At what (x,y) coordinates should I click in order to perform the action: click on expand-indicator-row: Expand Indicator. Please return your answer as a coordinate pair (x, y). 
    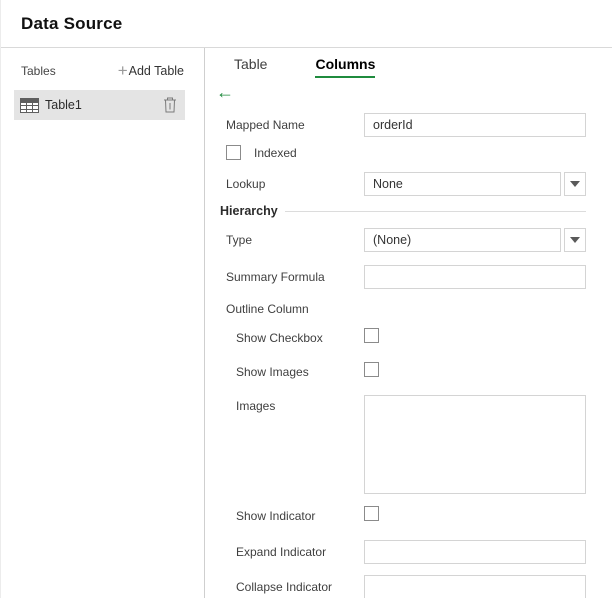
    Looking at the image, I should click on (395, 552).